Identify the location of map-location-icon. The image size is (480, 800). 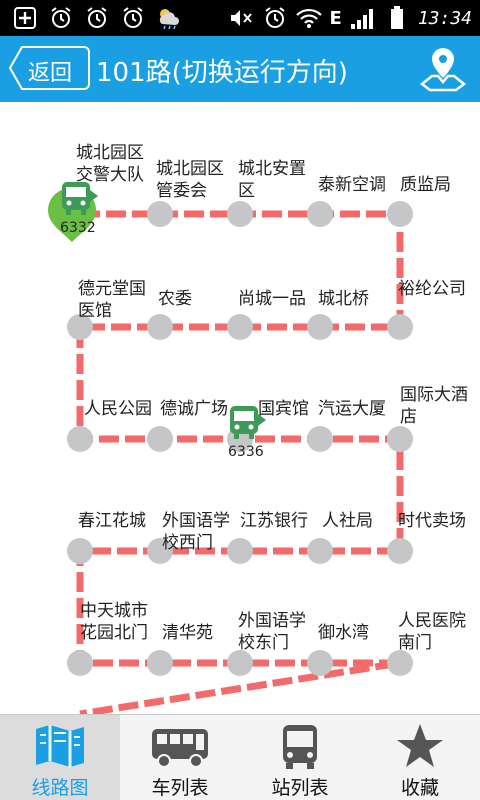
(443, 70).